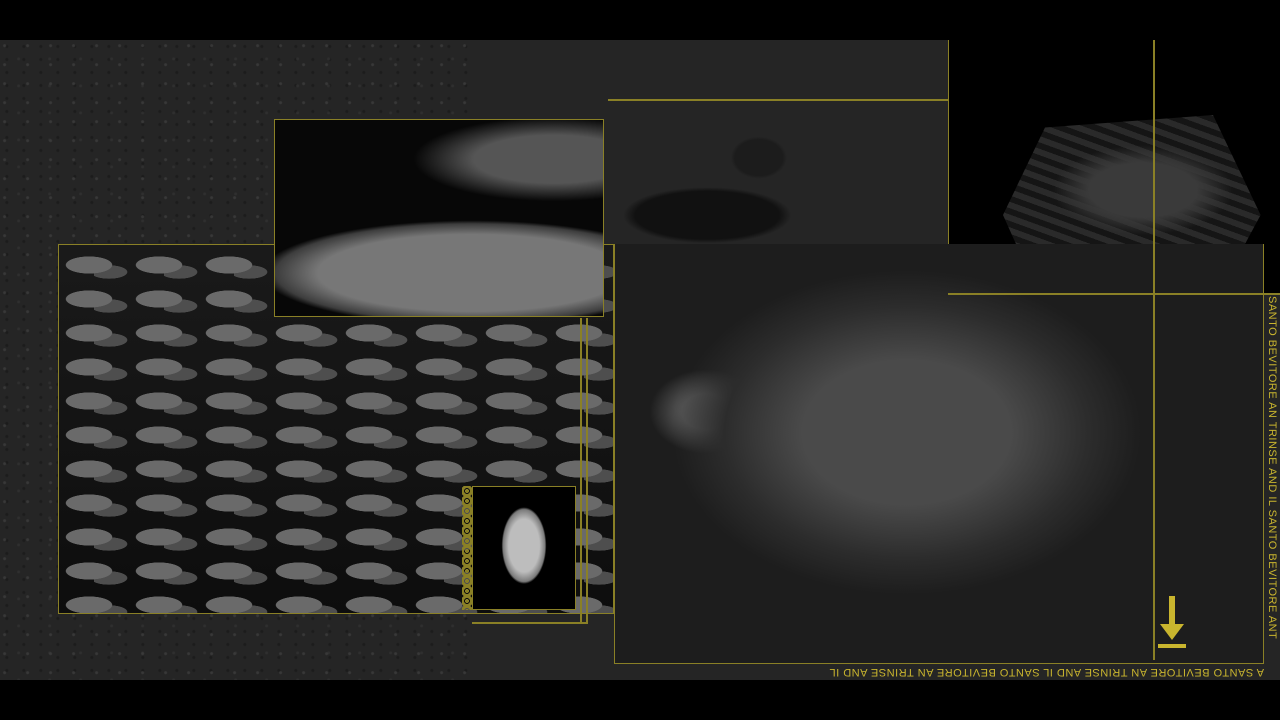  Describe the element at coordinates (1173, 622) in the screenshot. I see `down-arrow-icon` at that location.